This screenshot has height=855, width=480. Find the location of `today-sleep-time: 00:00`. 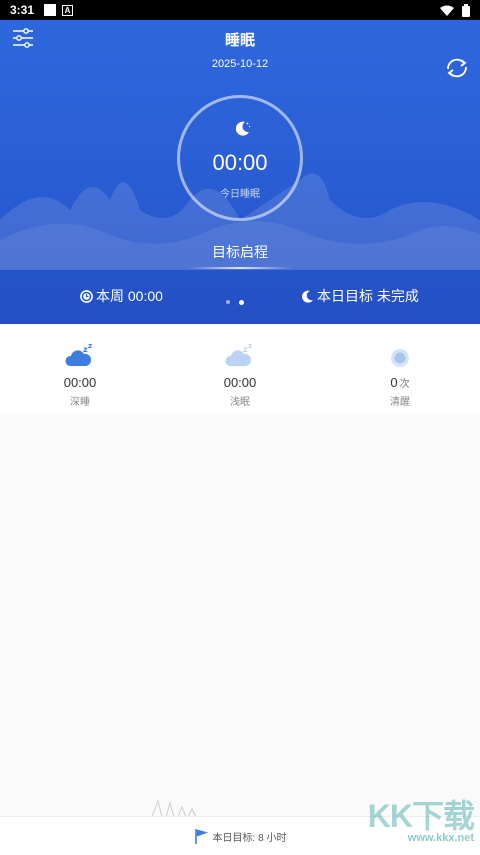

today-sleep-time: 00:00 is located at coordinates (240, 162).